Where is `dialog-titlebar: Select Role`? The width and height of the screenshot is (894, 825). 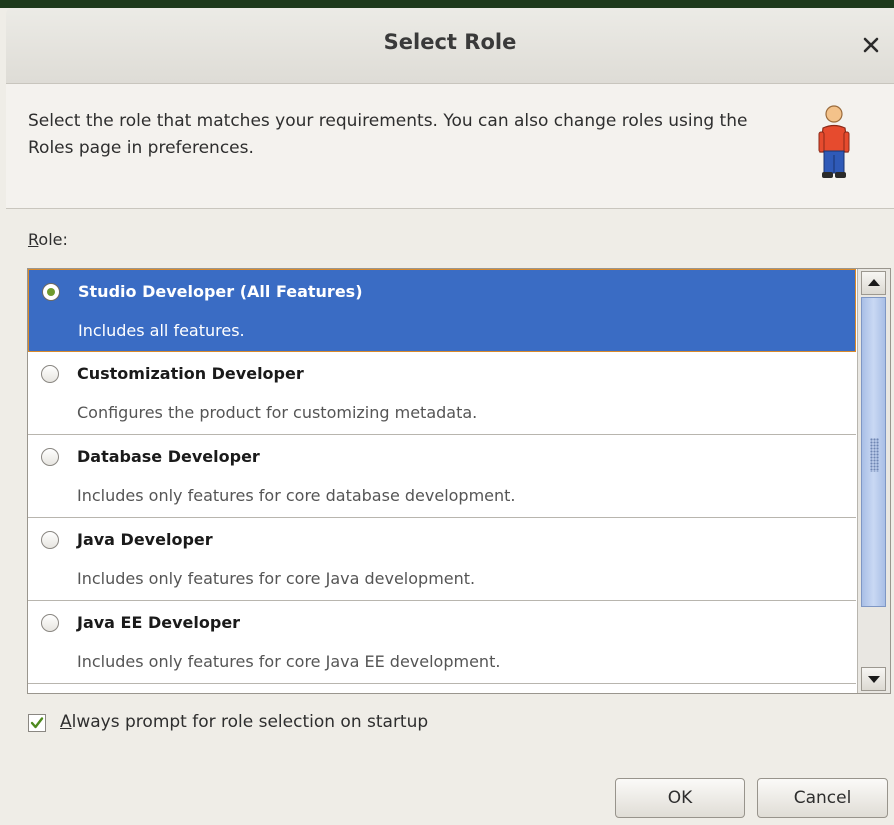
dialog-titlebar: Select Role is located at coordinates (450, 46).